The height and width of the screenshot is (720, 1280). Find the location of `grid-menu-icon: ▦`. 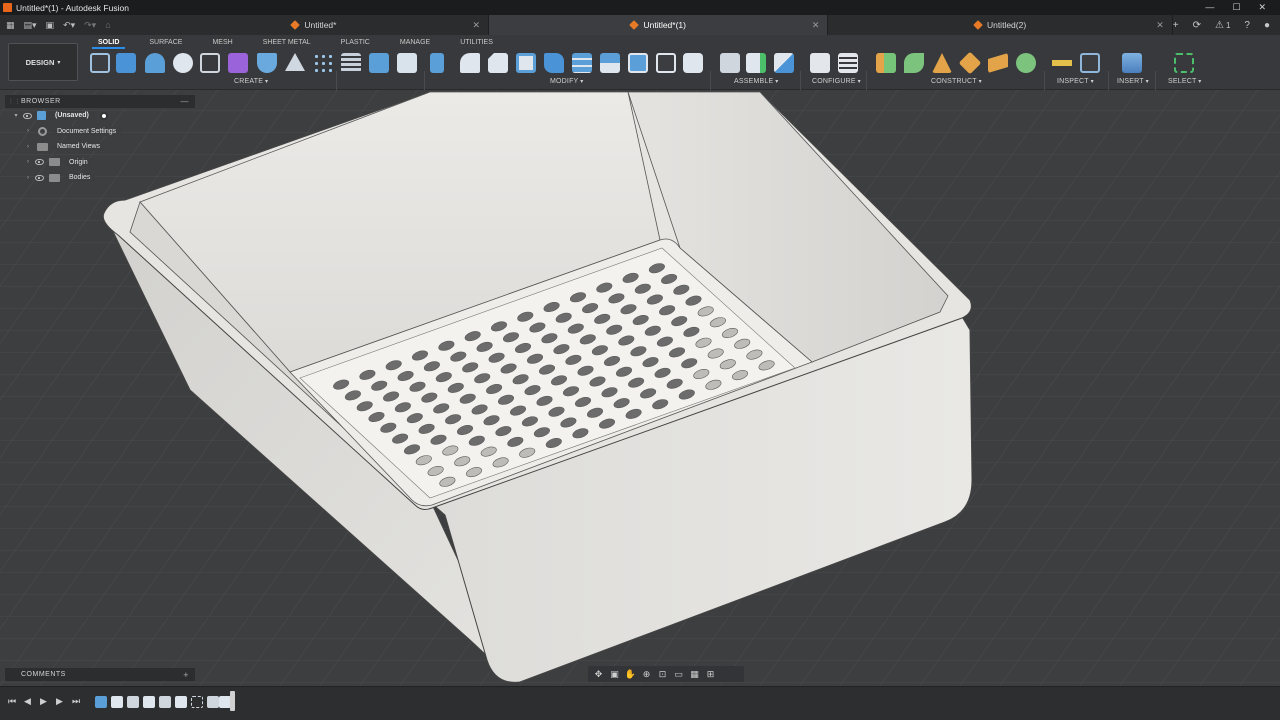

grid-menu-icon: ▦ is located at coordinates (10, 25).